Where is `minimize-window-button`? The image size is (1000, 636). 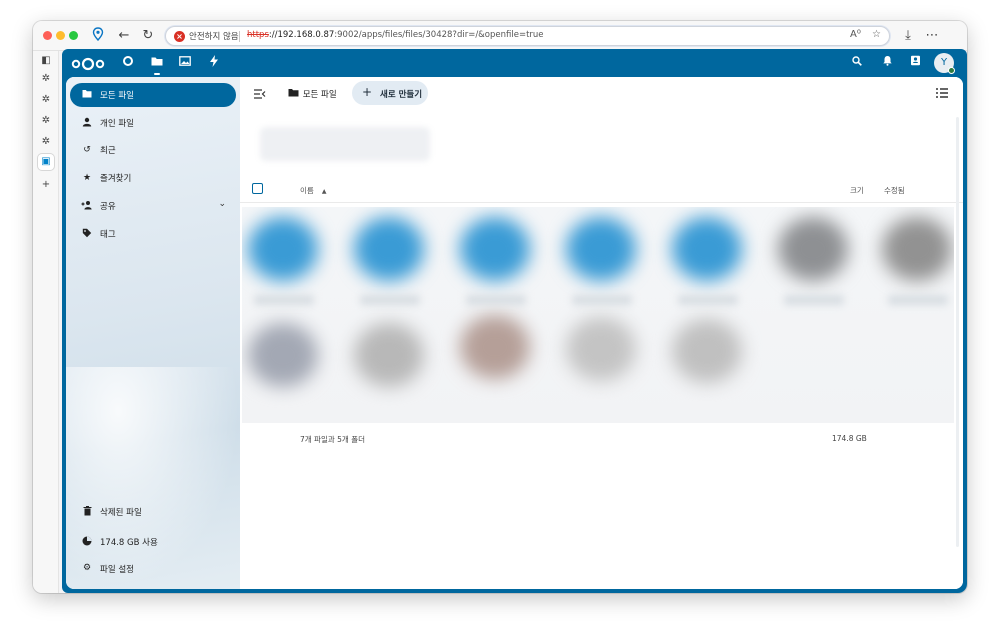 minimize-window-button is located at coordinates (60, 35).